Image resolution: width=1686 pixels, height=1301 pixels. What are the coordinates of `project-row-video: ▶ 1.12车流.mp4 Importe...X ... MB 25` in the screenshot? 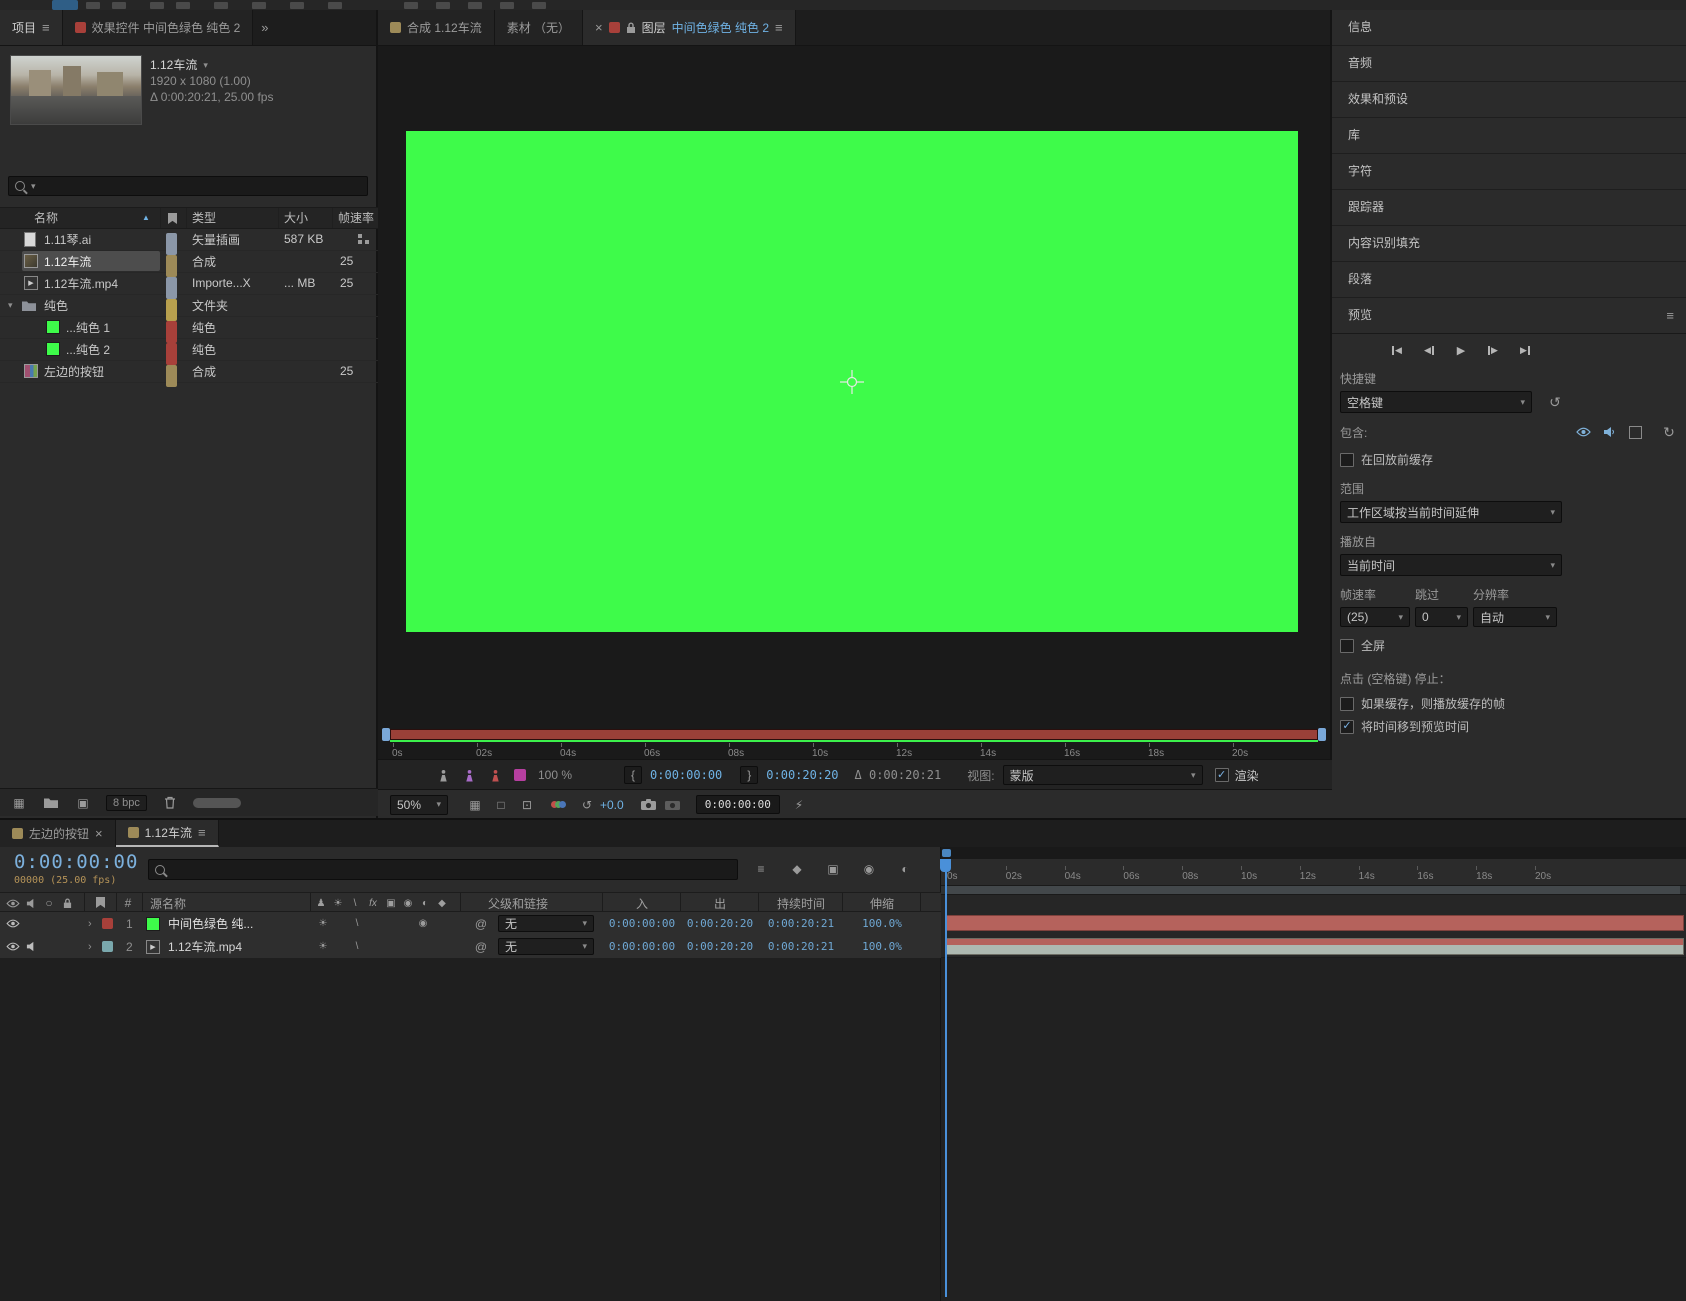 It's located at (189, 285).